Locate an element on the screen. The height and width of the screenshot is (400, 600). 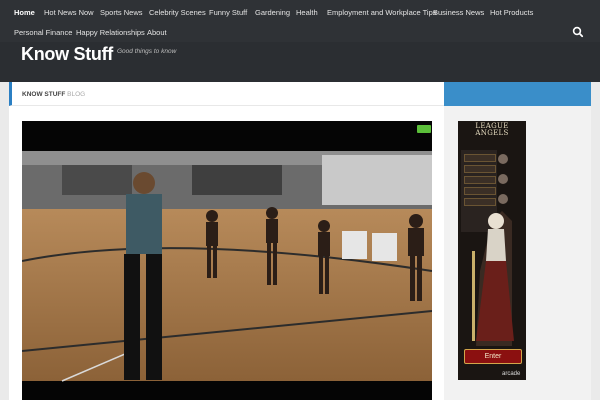
breadcrumb-text: KNOW STUFF BLOG is located at coordinates (53, 94).